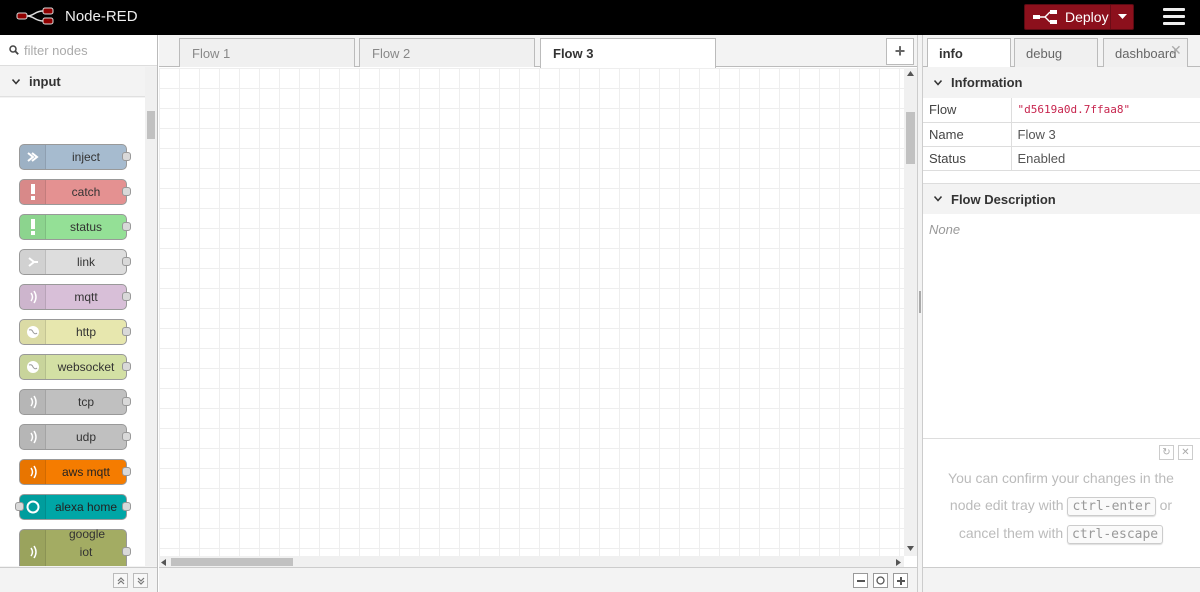  I want to click on link-icon, so click(32, 262).